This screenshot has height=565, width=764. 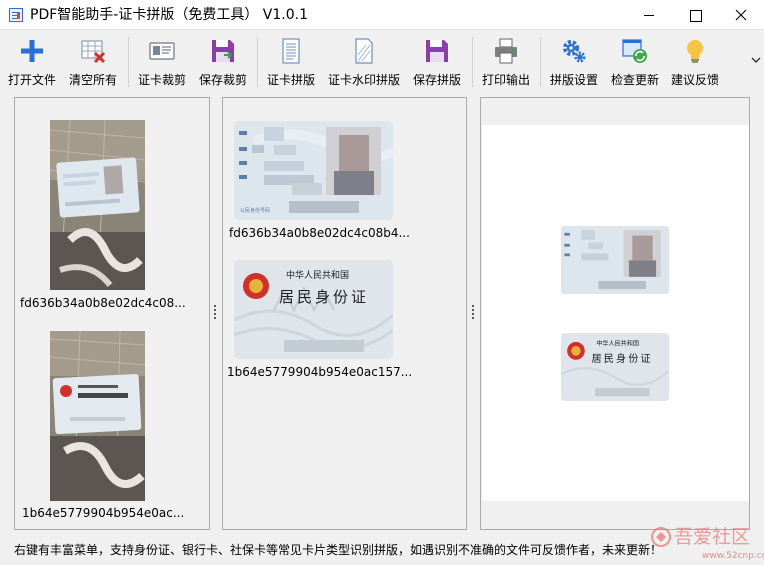 I want to click on site-watermark: 吾爱社区 www.52cnp.com, so click(x=706, y=544).